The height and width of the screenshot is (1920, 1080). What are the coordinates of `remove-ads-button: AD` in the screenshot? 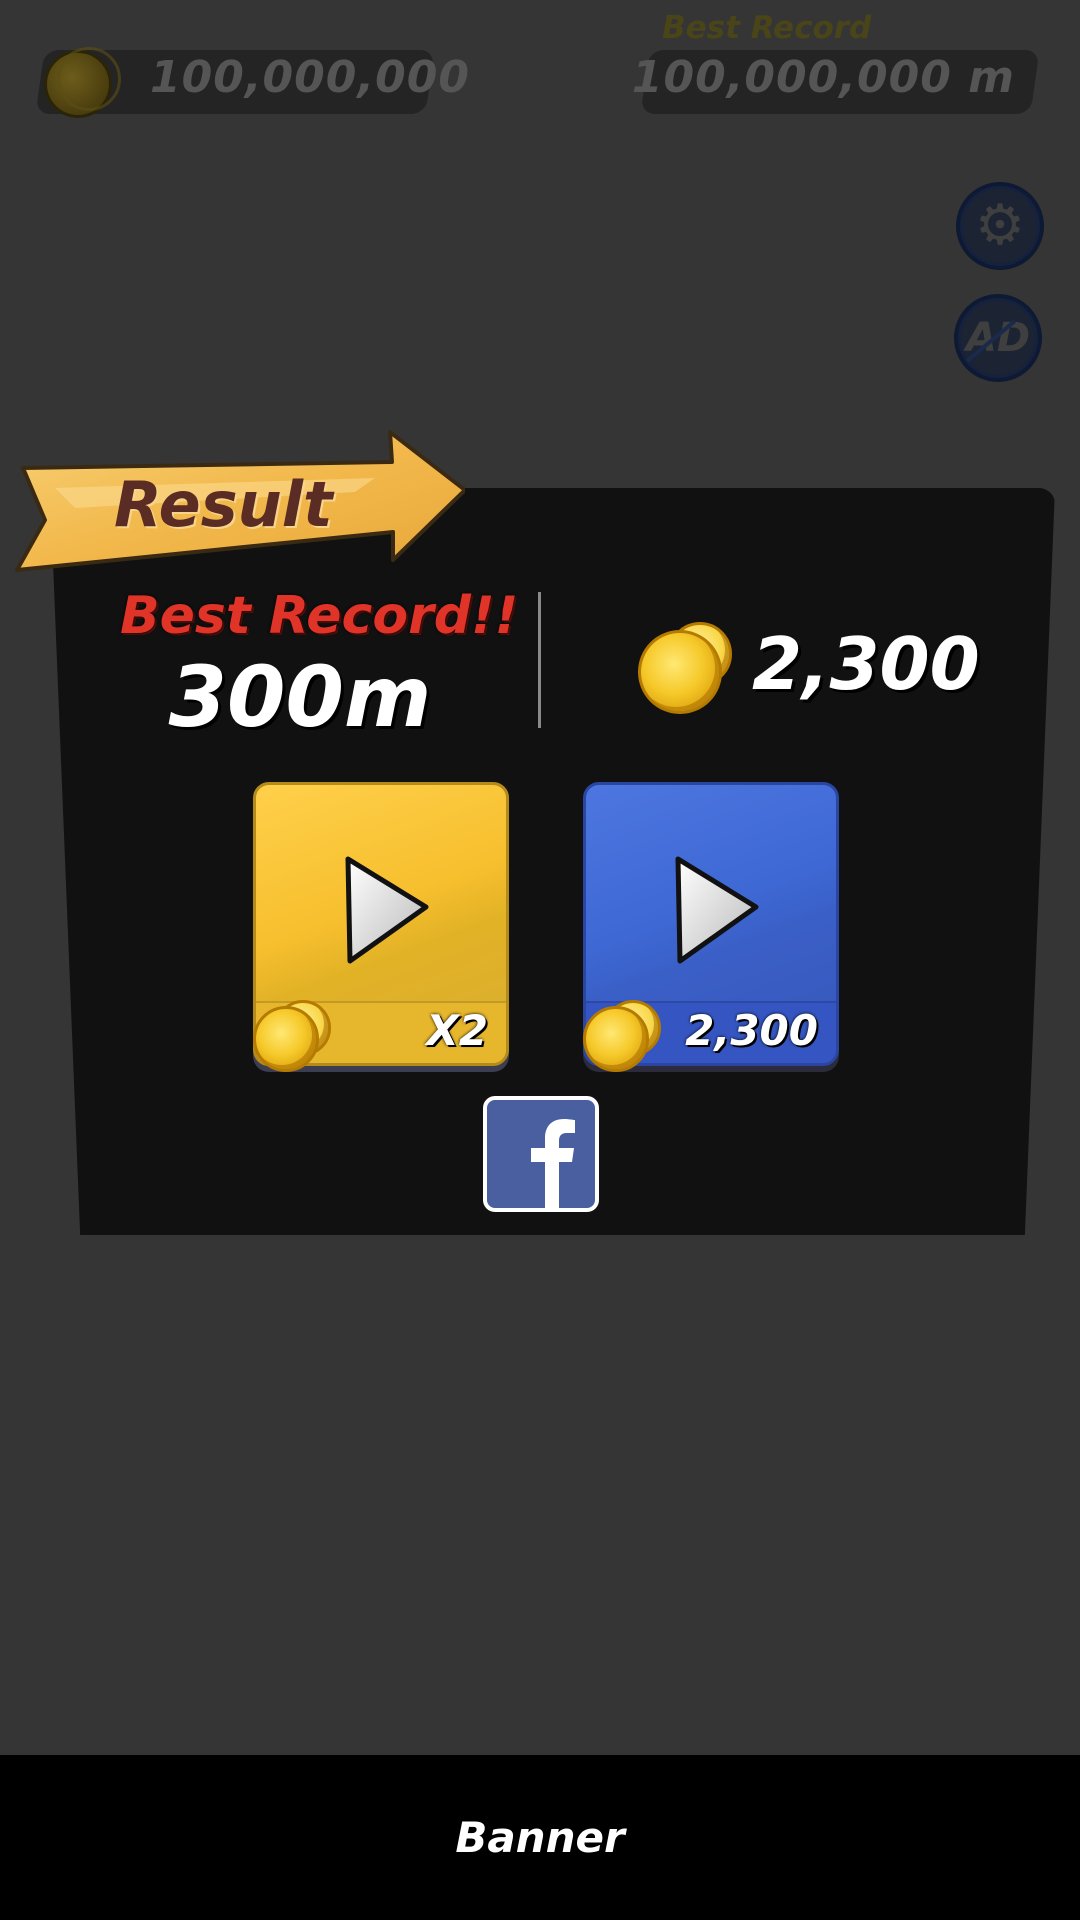 It's located at (998, 338).